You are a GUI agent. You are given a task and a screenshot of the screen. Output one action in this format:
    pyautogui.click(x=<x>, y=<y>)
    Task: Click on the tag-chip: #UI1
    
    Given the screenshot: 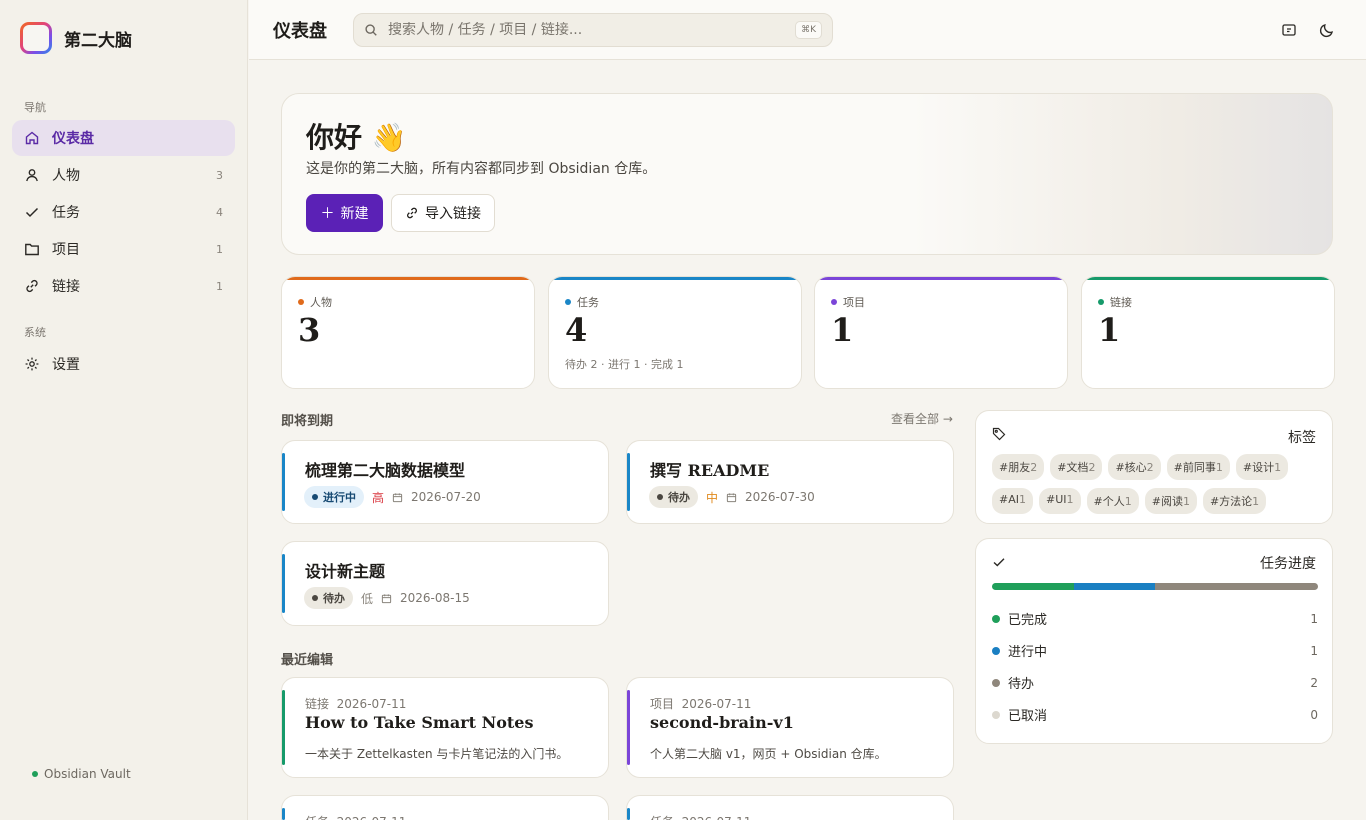 What is the action you would take?
    pyautogui.click(x=1060, y=501)
    